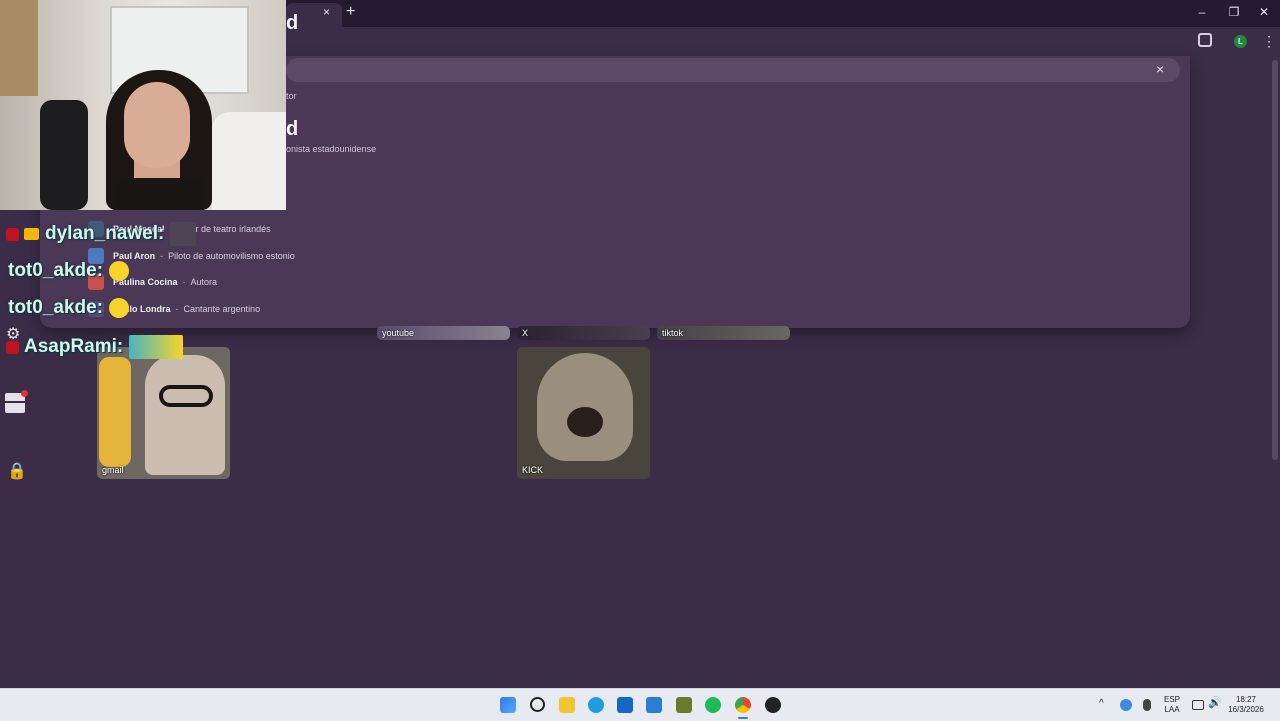  Describe the element at coordinates (1147, 705) in the screenshot. I see `microphone-icon` at that location.